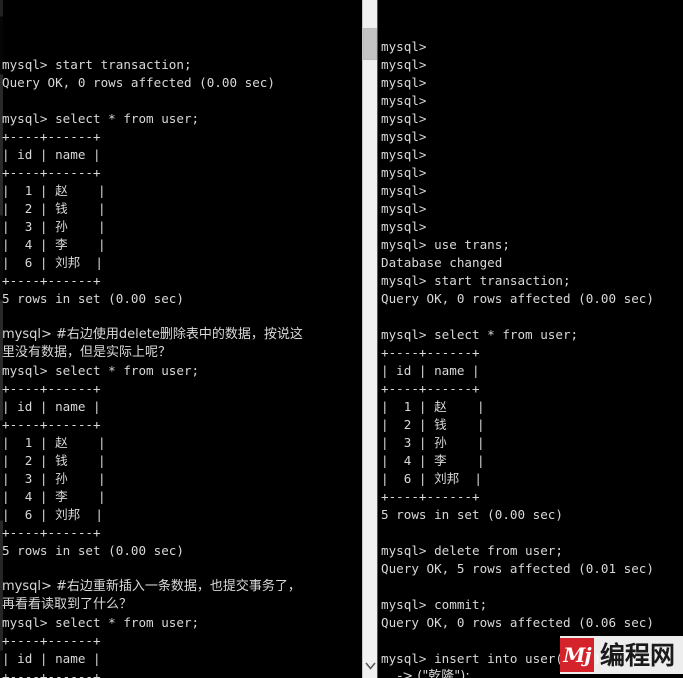  What do you see at coordinates (517, 622) in the screenshot?
I see `terminal-line: Query OK, 0 rows affected (0.06 sec)` at bounding box center [517, 622].